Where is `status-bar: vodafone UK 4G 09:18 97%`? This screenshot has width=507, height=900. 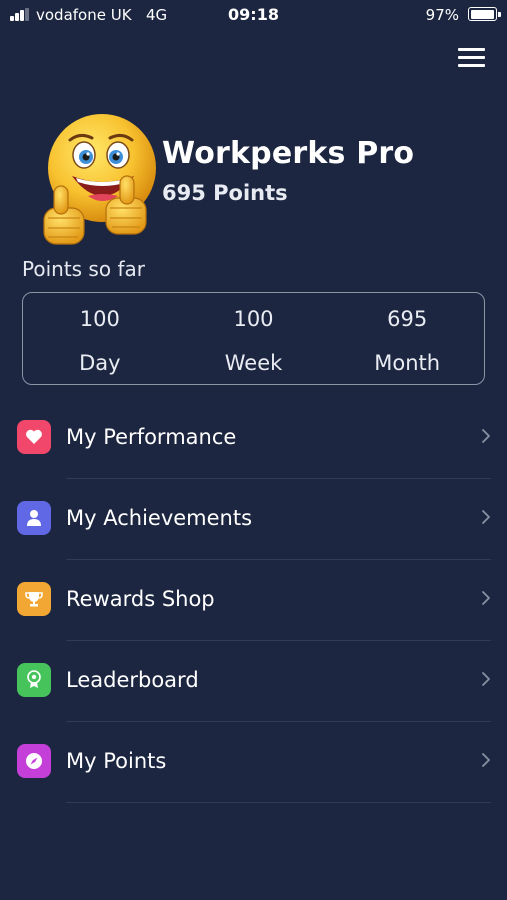
status-bar: vodafone UK 4G 09:18 97% is located at coordinates (253, 15).